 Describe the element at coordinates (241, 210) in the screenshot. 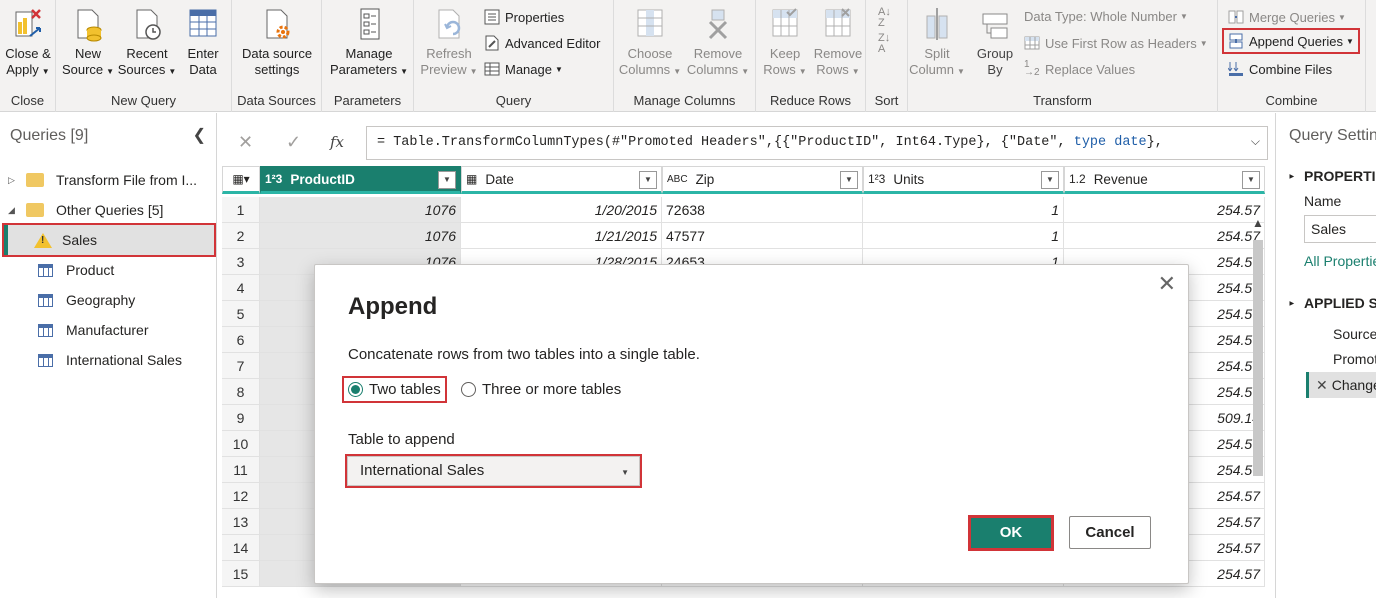

I see `row-number: 1` at that location.